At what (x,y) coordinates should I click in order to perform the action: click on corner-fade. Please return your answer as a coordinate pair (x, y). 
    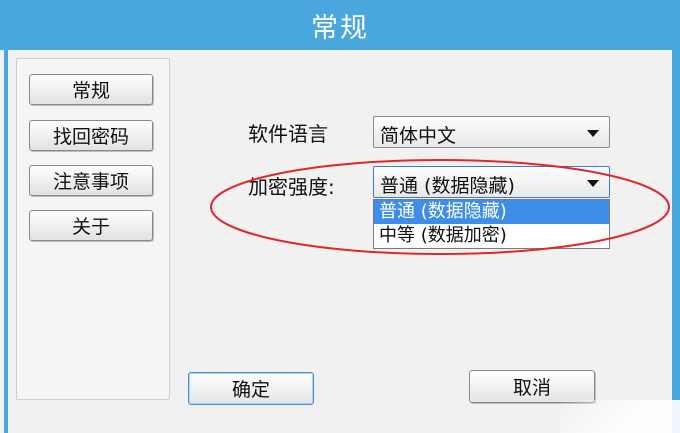
    Looking at the image, I should click on (620, 416).